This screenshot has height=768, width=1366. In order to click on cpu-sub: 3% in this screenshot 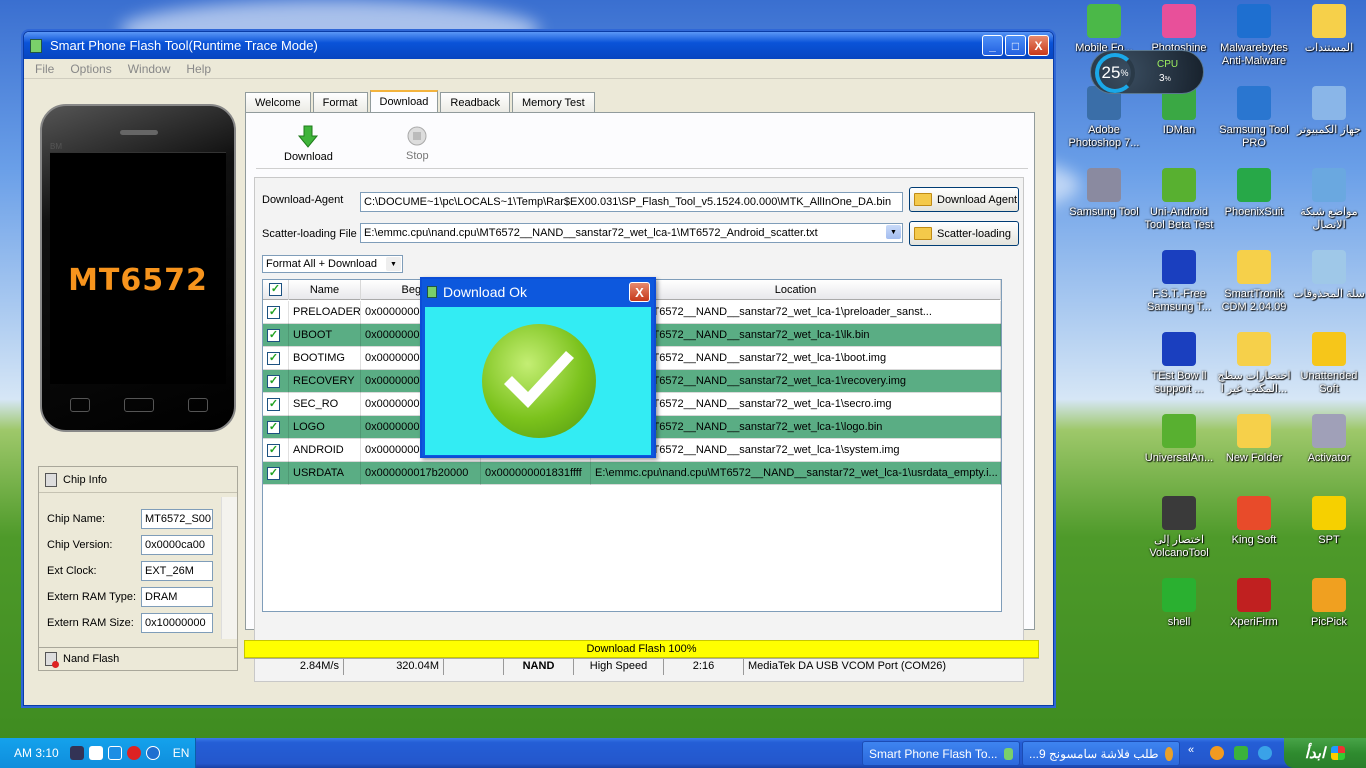, I will do `click(1165, 78)`.